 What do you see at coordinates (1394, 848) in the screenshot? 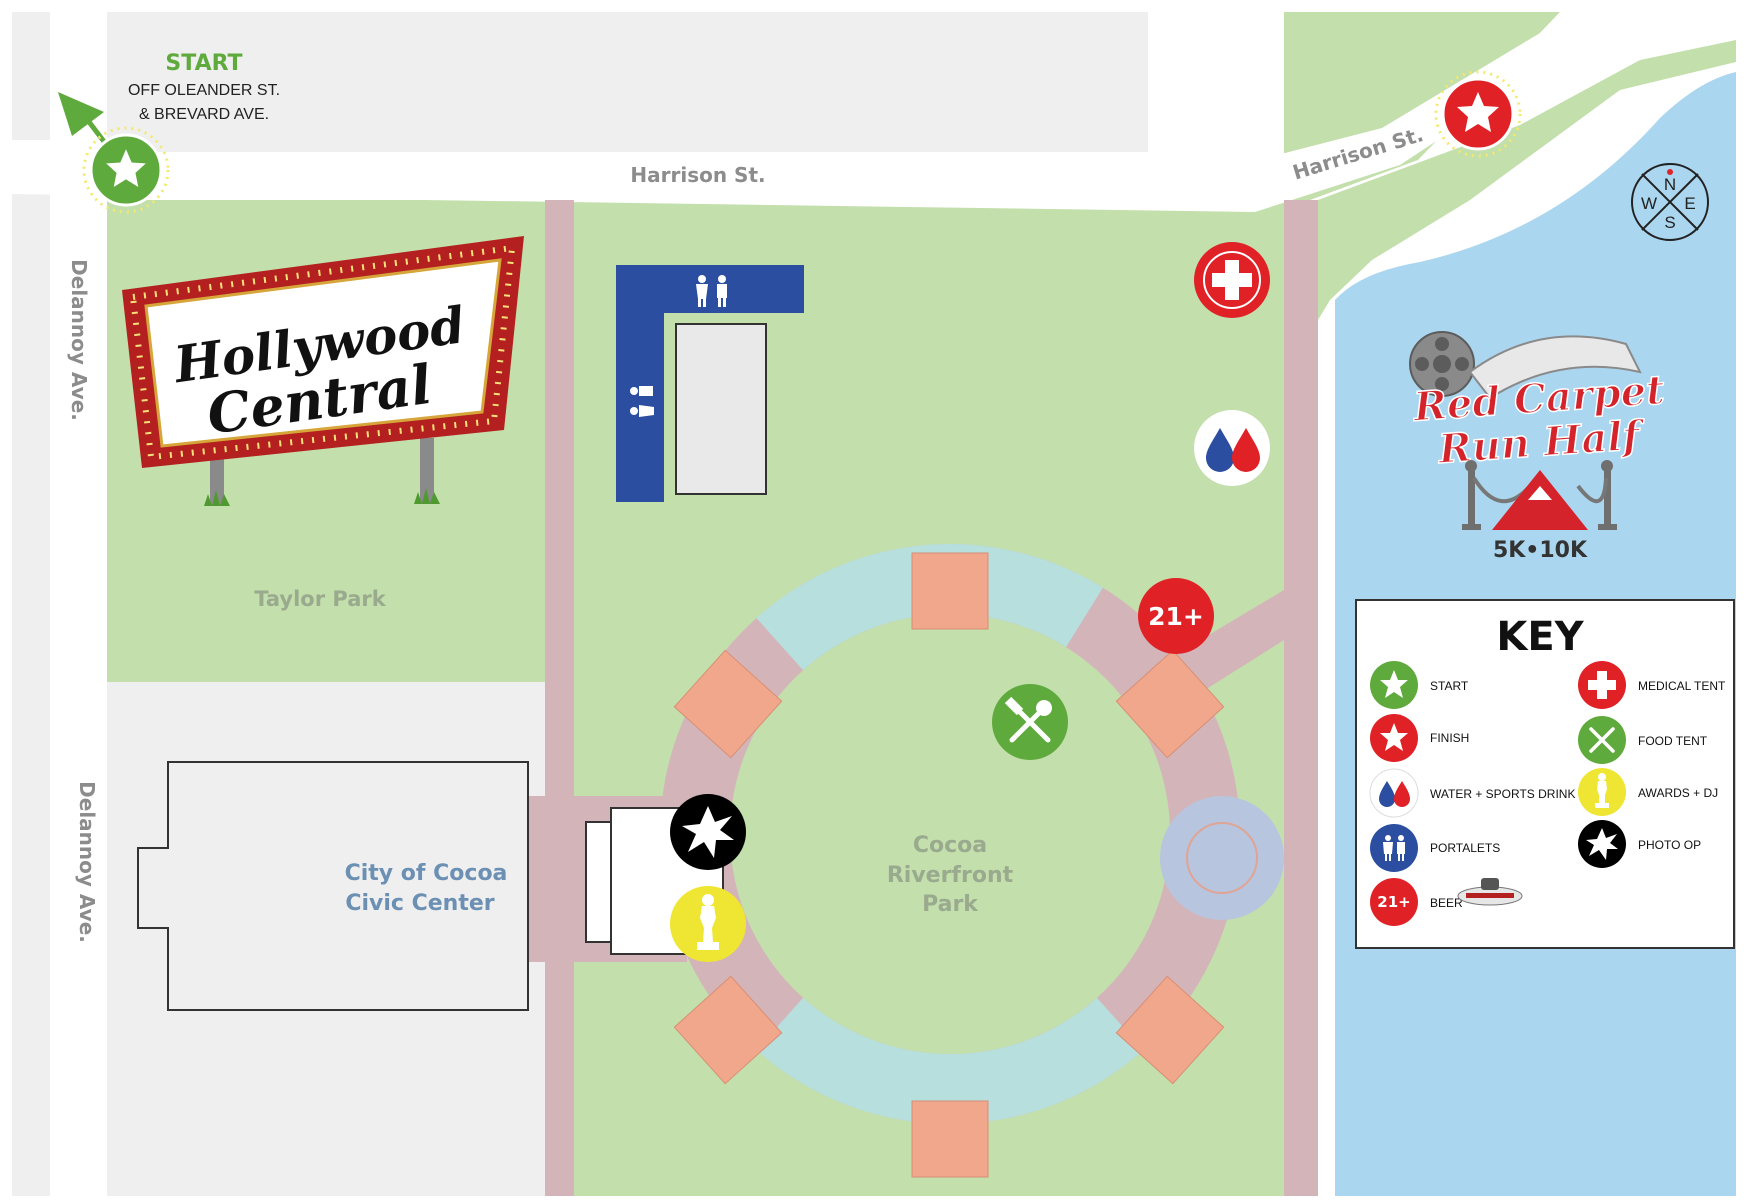
I see `key-item-portalets` at bounding box center [1394, 848].